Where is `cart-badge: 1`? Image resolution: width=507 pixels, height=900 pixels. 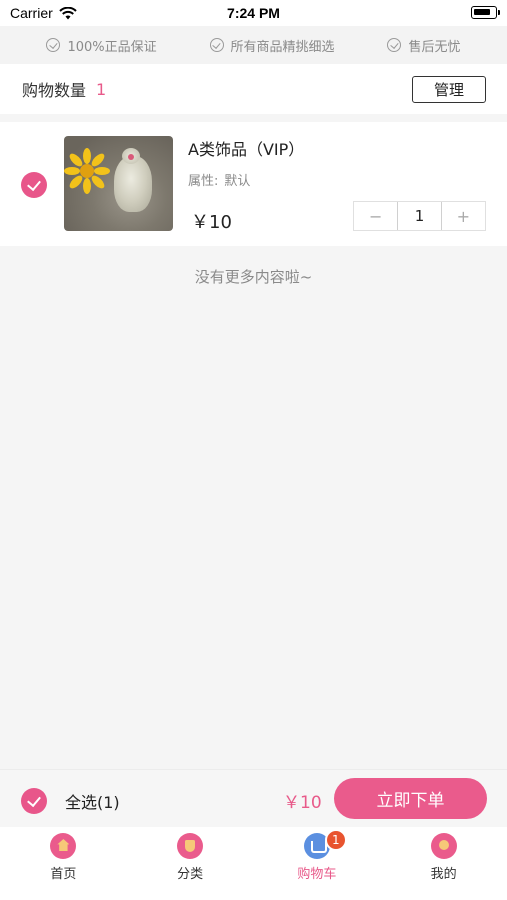 cart-badge: 1 is located at coordinates (335, 840).